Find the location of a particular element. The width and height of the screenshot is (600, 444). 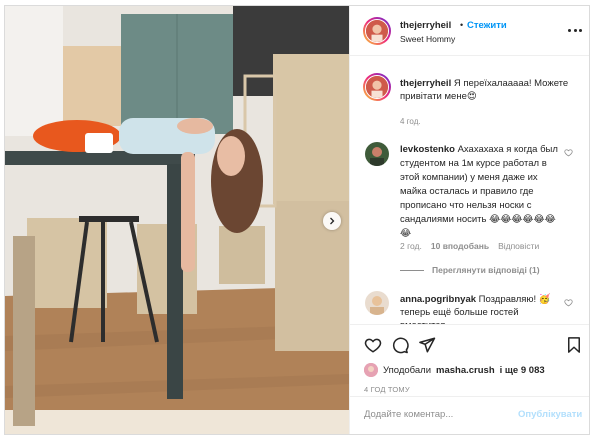

comment-username: anna.pogribnyak is located at coordinates (438, 299).